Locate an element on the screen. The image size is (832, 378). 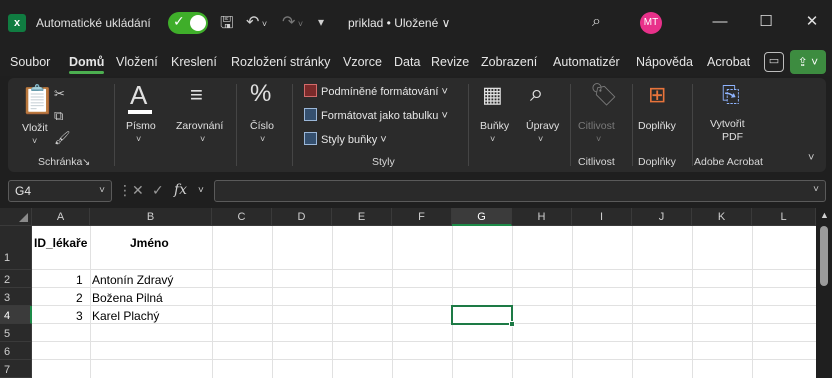
tab-automatizer: Automatizér is located at coordinates (586, 62).